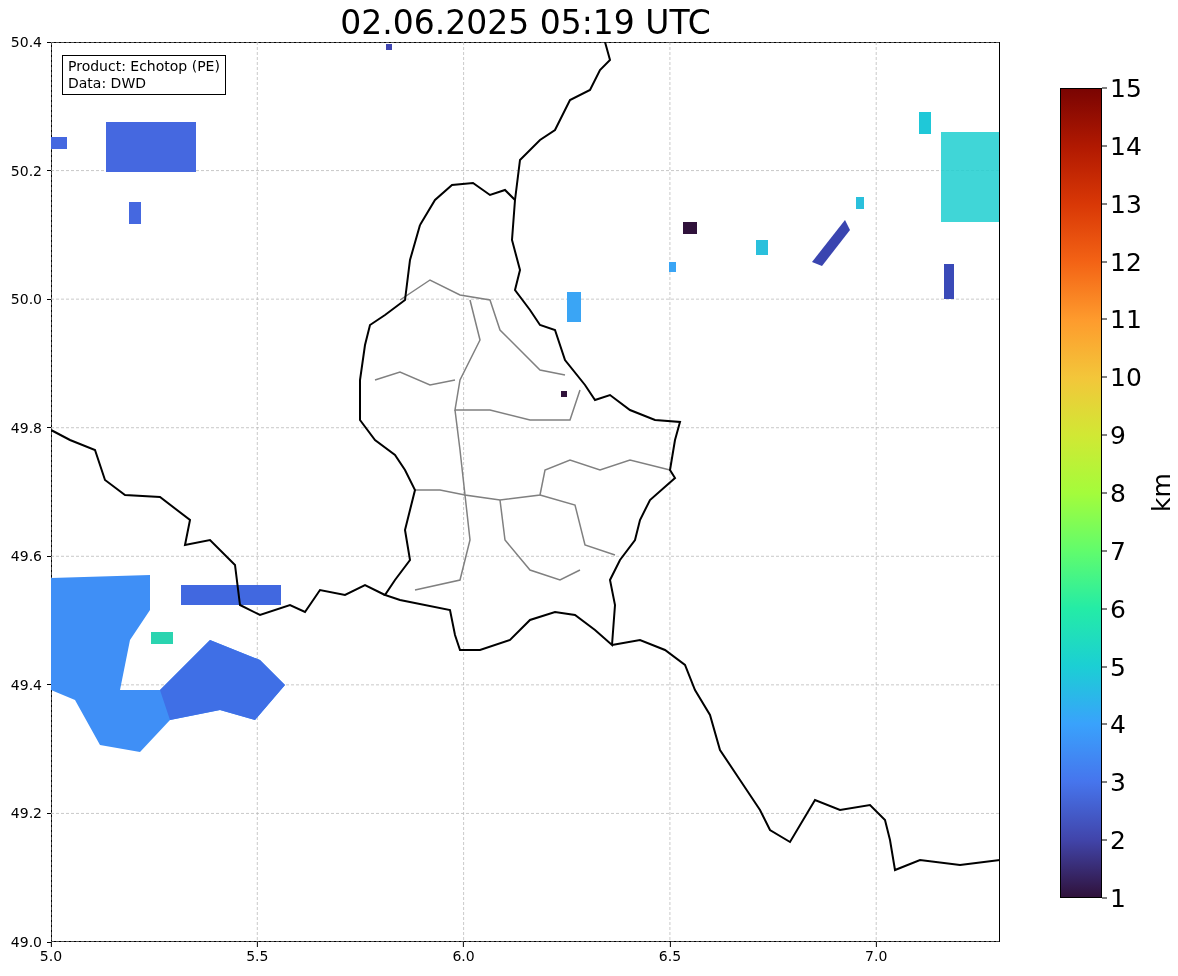 Image resolution: width=1178 pixels, height=976 pixels. I want to click on y-tick-label: 49.0, so click(26, 942).